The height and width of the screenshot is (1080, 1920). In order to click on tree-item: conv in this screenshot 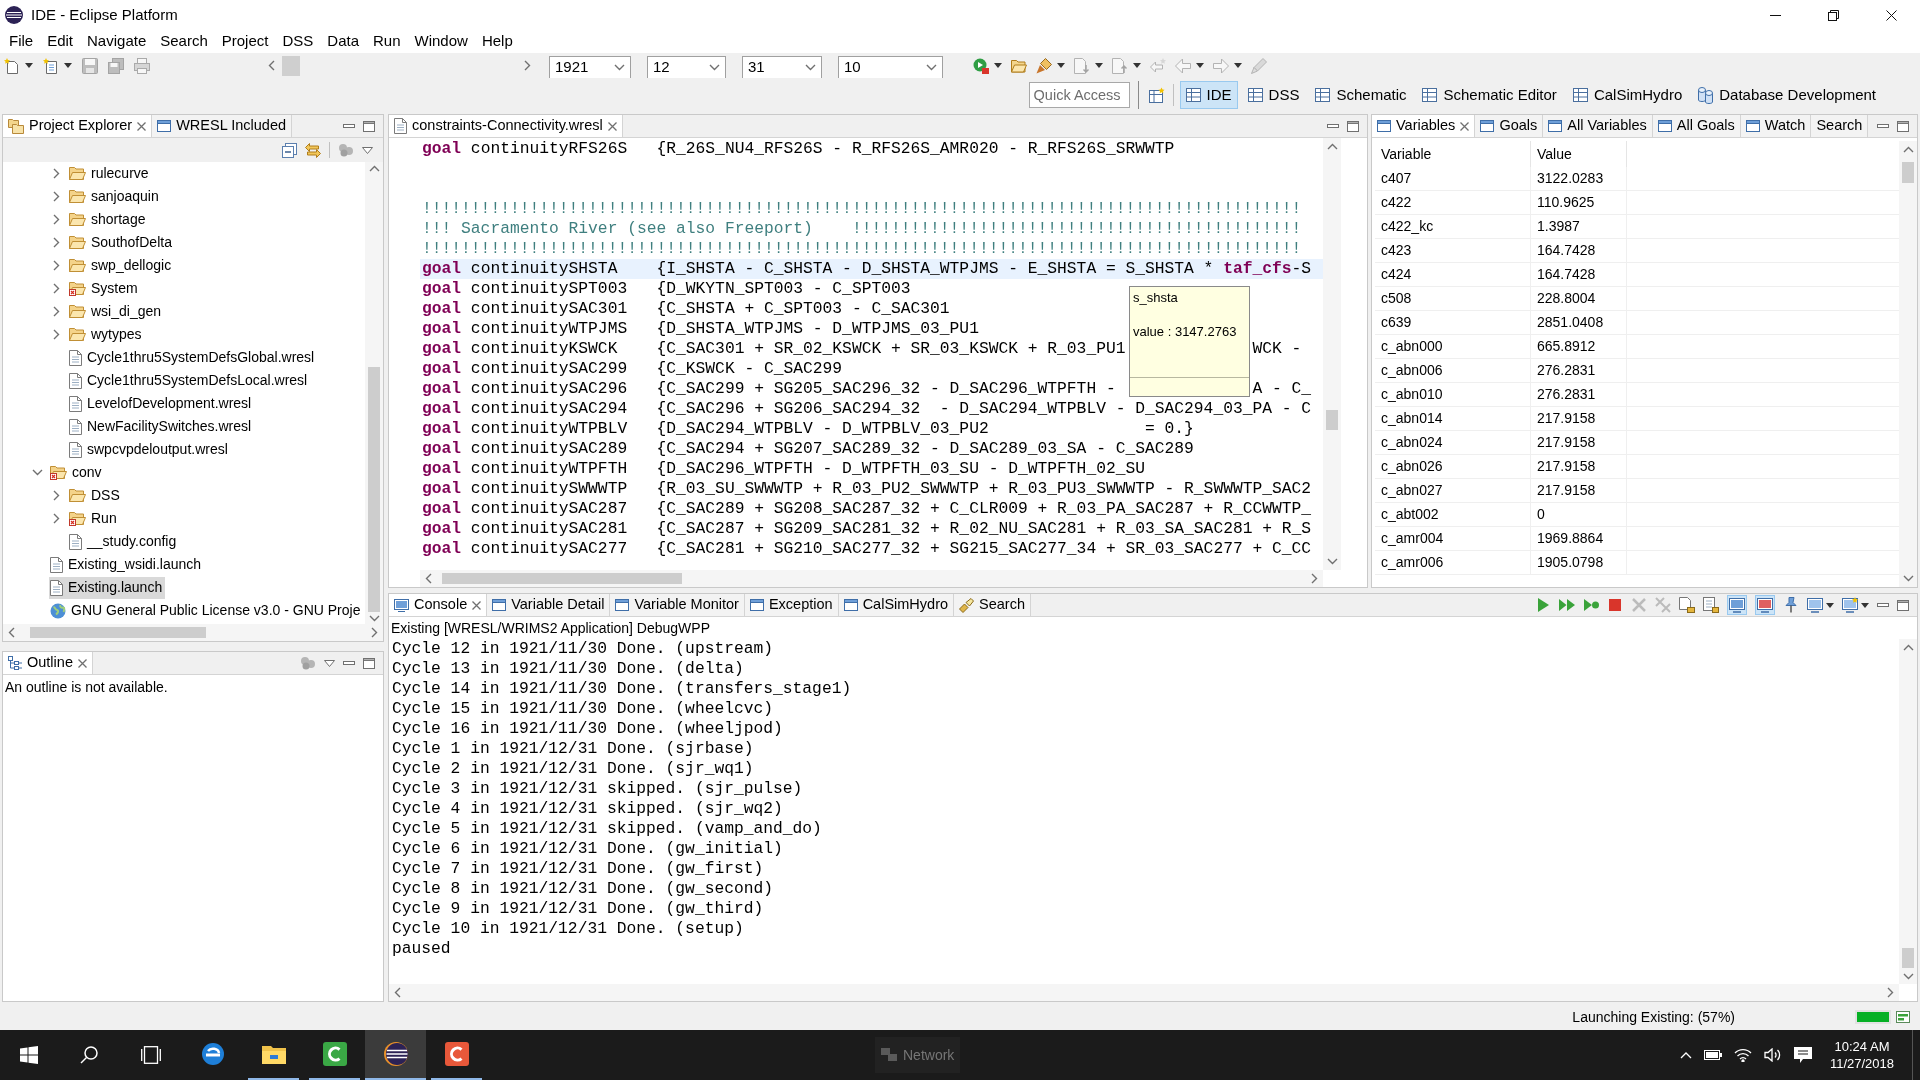, I will do `click(77, 472)`.